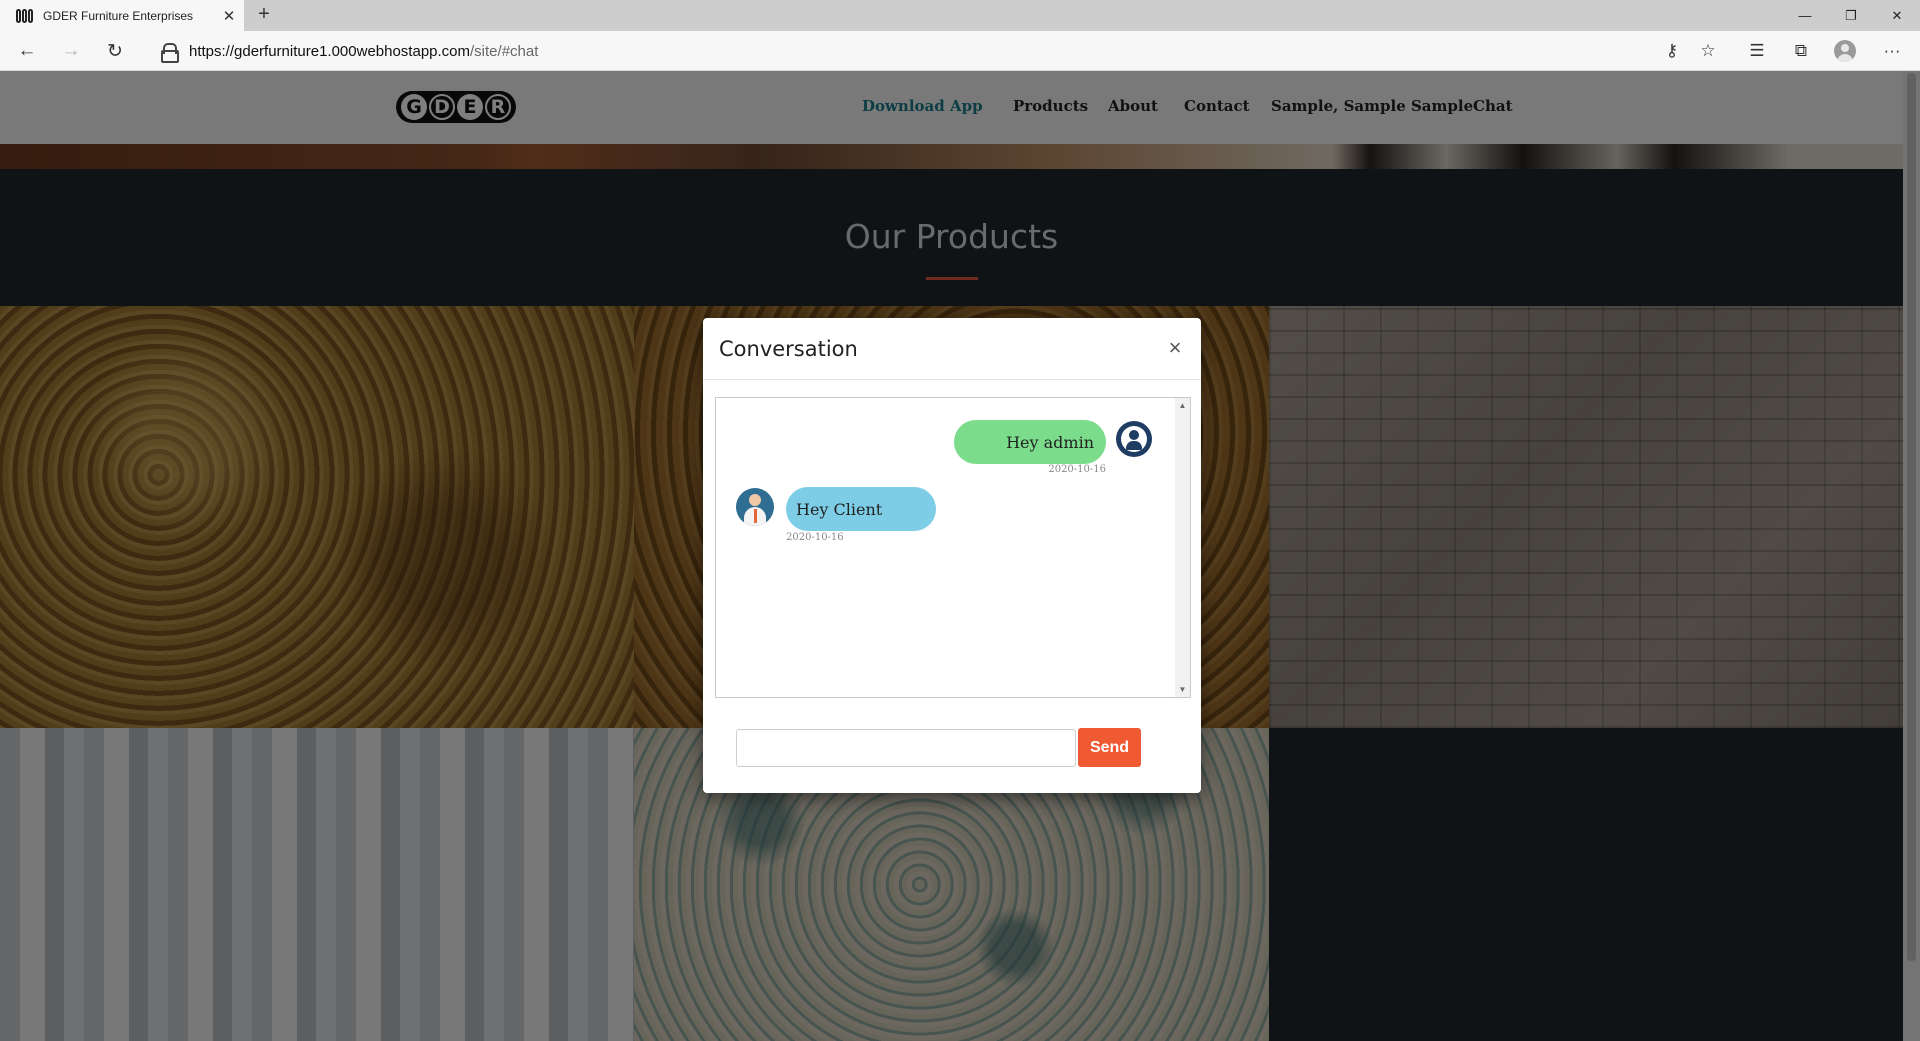  What do you see at coordinates (27, 51) in the screenshot?
I see `back-icon: ←` at bounding box center [27, 51].